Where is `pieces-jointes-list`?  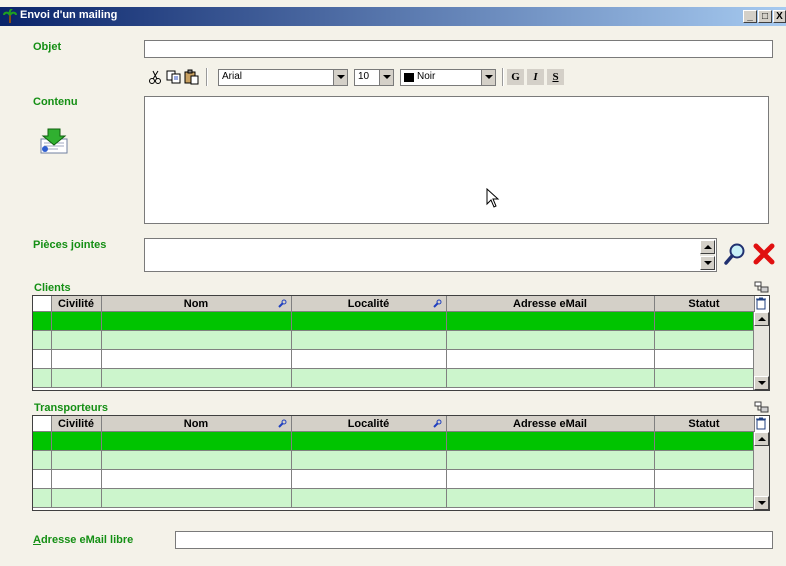 pieces-jointes-list is located at coordinates (430, 255).